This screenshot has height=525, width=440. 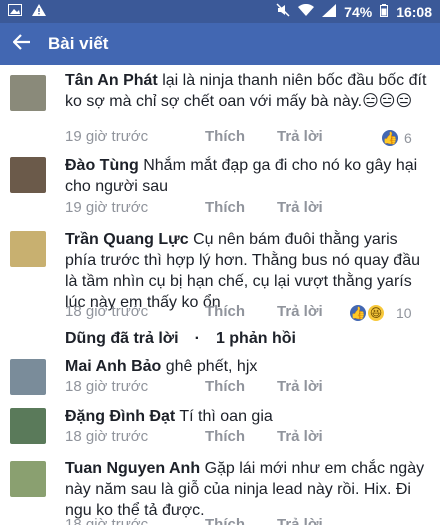 I want to click on notification-image-icon, so click(x=15, y=11).